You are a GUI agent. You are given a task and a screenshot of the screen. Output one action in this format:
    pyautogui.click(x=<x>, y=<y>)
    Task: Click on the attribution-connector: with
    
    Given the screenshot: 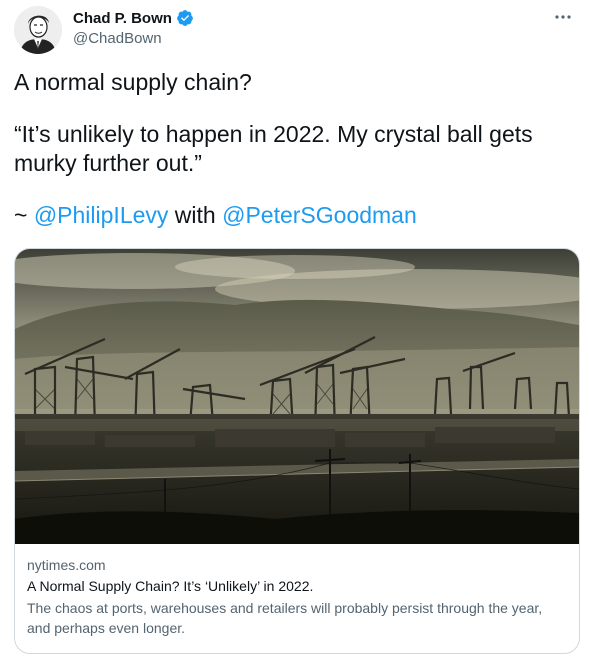 What is the action you would take?
    pyautogui.click(x=195, y=215)
    